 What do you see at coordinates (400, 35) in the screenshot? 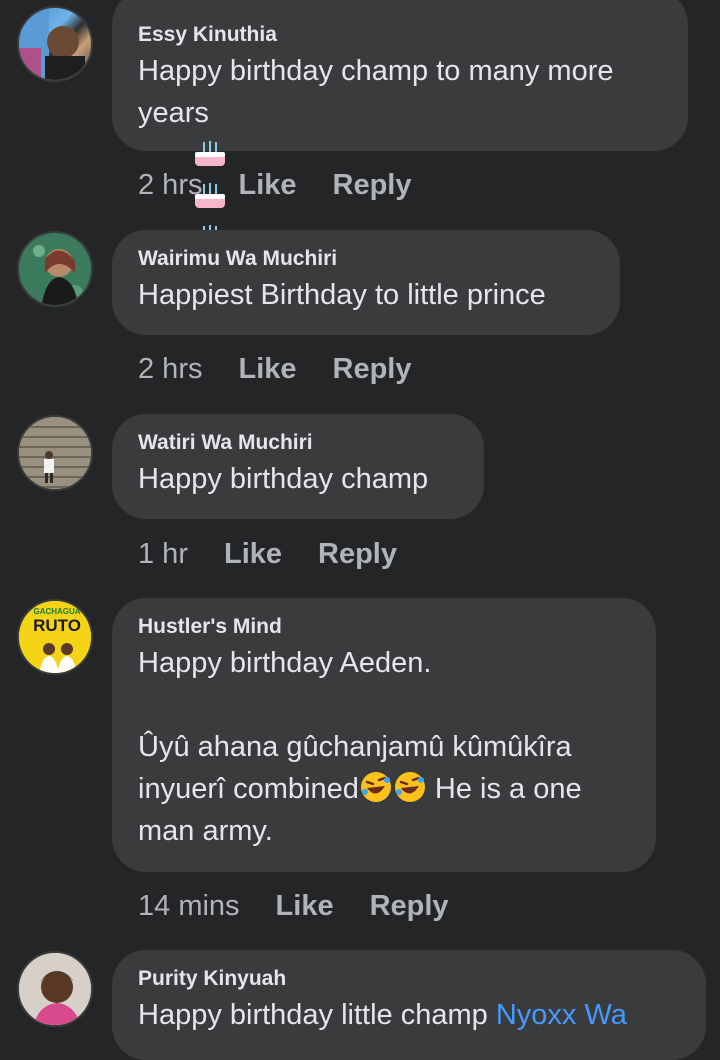
I see `comment-author: Essy Kinuthia` at bounding box center [400, 35].